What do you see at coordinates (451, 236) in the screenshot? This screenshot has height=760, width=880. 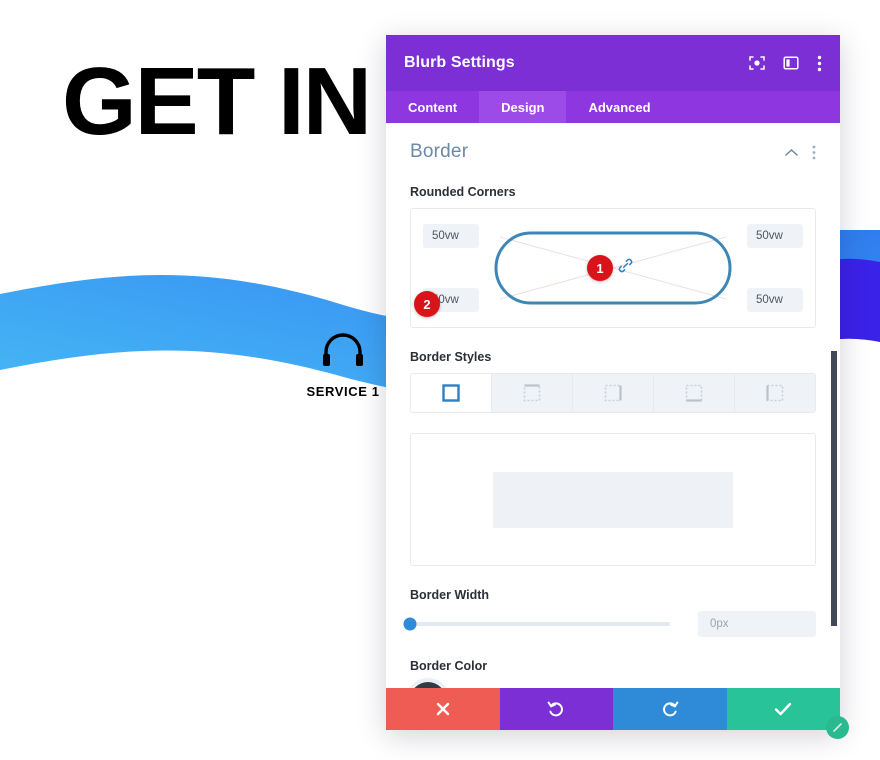 I see `corner-input-top-left: 50vw` at bounding box center [451, 236].